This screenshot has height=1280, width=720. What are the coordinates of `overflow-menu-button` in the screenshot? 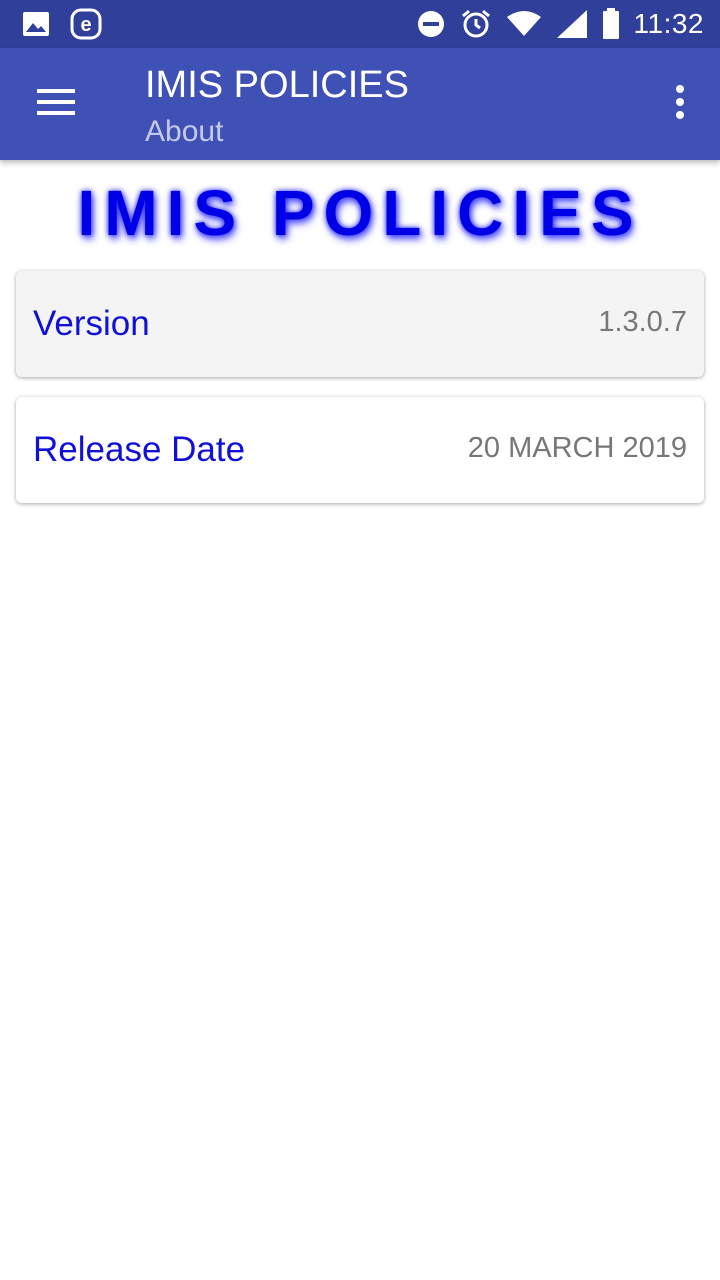 It's located at (680, 104).